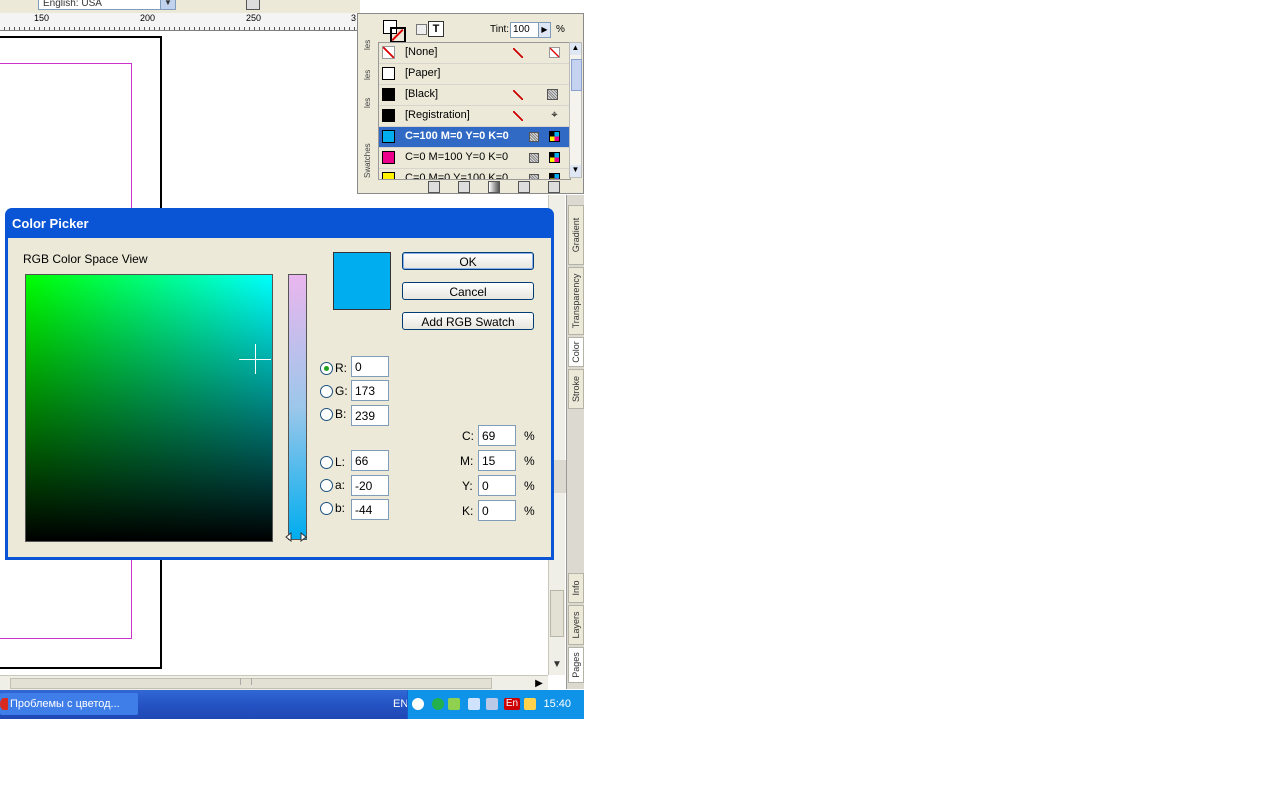 This screenshot has width=1280, height=800. What do you see at coordinates (512, 704) in the screenshot?
I see `keyboard-layout-icon: En` at bounding box center [512, 704].